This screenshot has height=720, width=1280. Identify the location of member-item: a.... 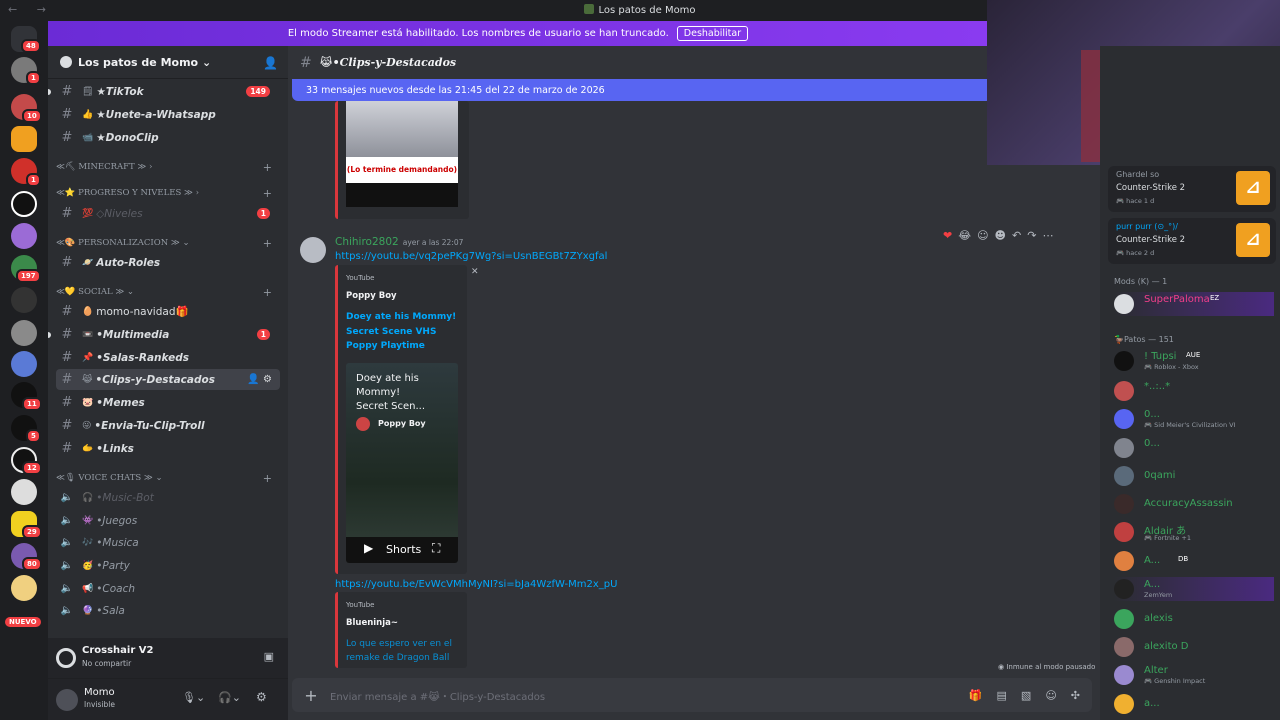
(1194, 704).